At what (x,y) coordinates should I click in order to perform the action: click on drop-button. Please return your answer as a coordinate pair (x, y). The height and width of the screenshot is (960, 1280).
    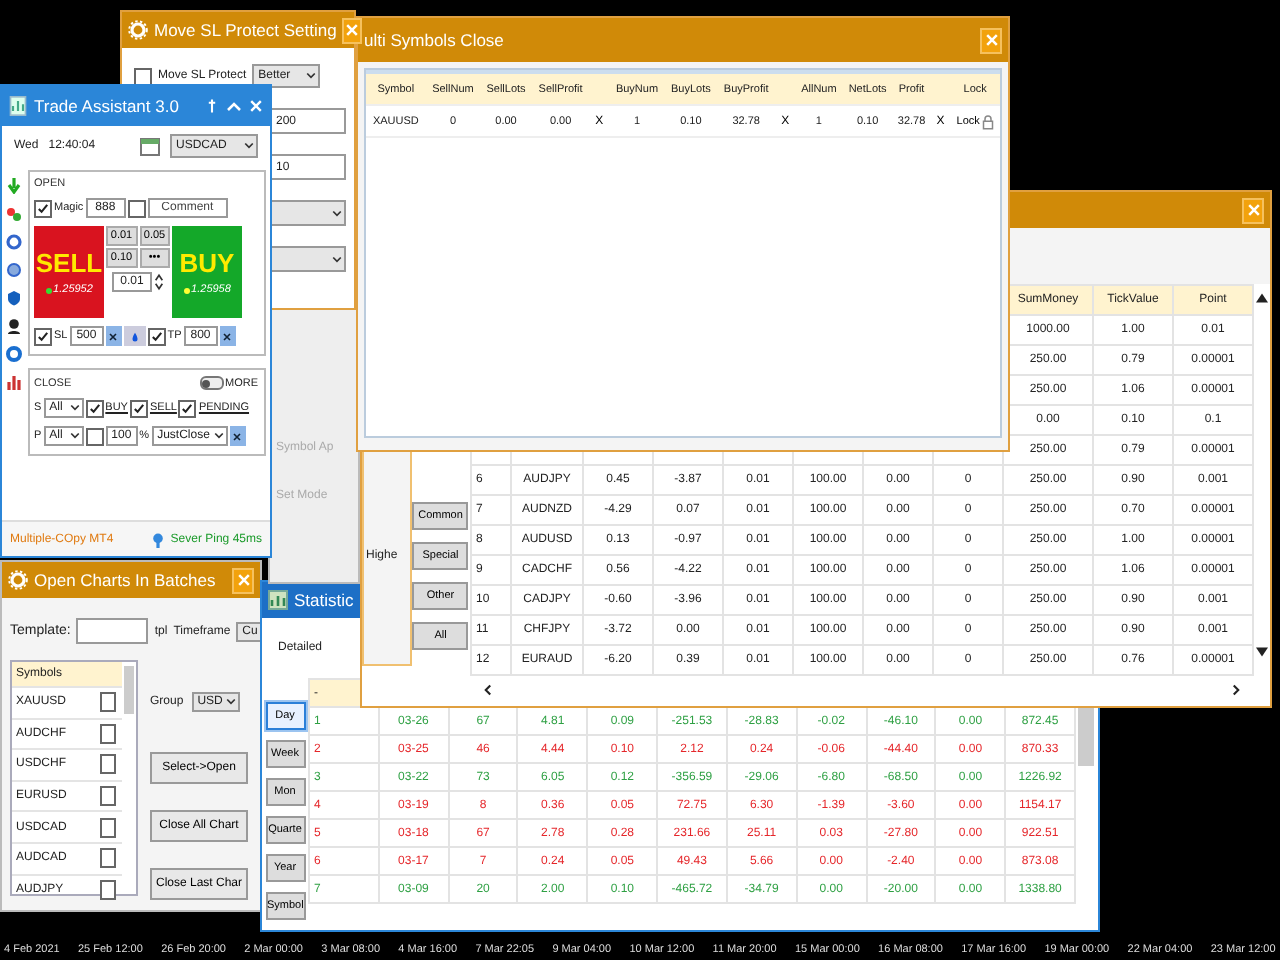
    Looking at the image, I should click on (134, 336).